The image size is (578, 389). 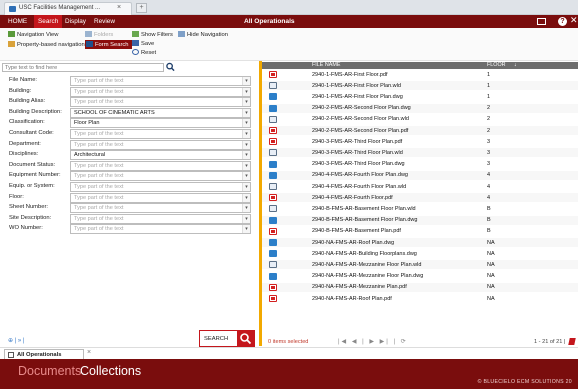 What do you see at coordinates (572, 341) in the screenshot?
I see `pin-icon` at bounding box center [572, 341].